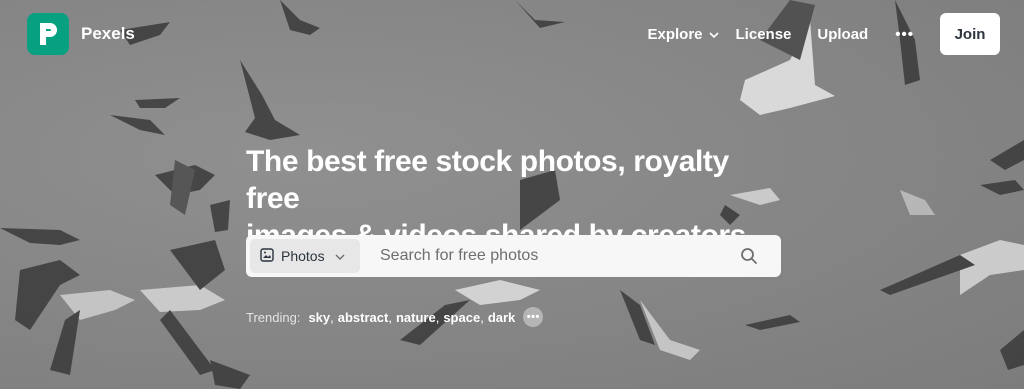 This screenshot has width=1024, height=389. I want to click on media-type-dropdown: Photos, so click(305, 256).